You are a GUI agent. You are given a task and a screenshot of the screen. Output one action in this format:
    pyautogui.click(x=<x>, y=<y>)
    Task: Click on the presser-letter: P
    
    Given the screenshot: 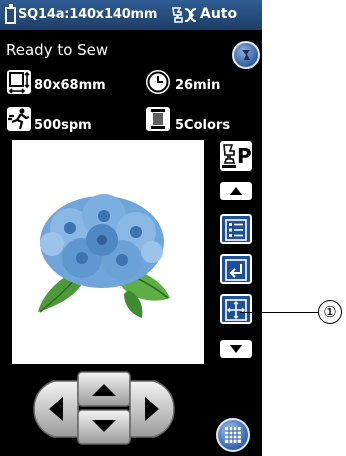 What is the action you would take?
    pyautogui.click(x=244, y=156)
    